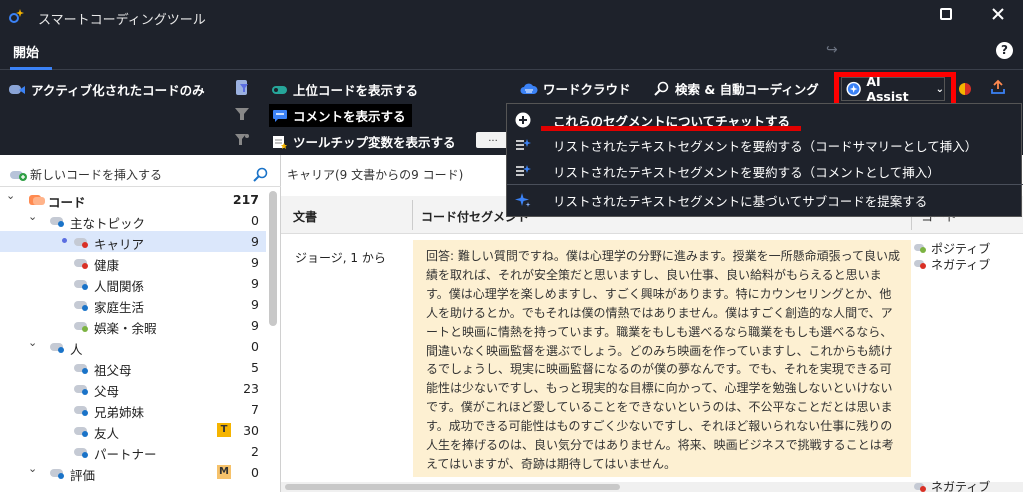  Describe the element at coordinates (133, 367) in the screenshot. I see `tree-item: 祖父母 5` at that location.